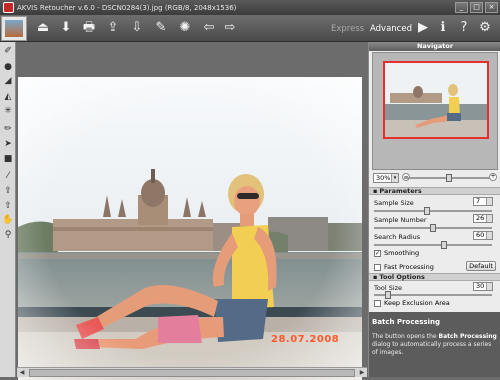 The width and height of the screenshot is (500, 380). Describe the element at coordinates (480, 235) in the screenshot. I see `search-radius-value: 60` at that location.